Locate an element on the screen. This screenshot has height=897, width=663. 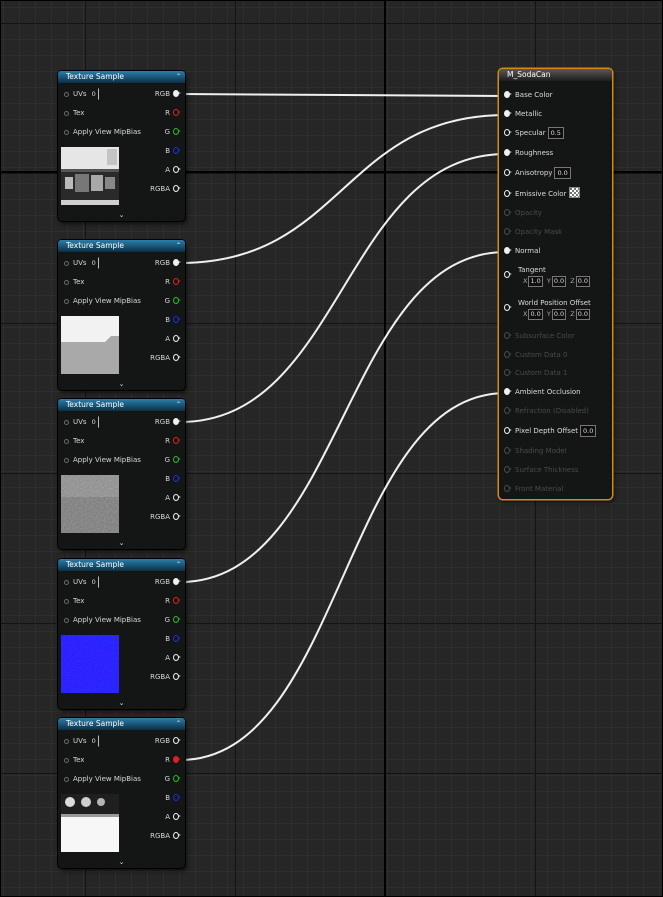
pin-pixel-depth-offset: Pixel Depth Offset 0.0 is located at coordinates (550, 431).